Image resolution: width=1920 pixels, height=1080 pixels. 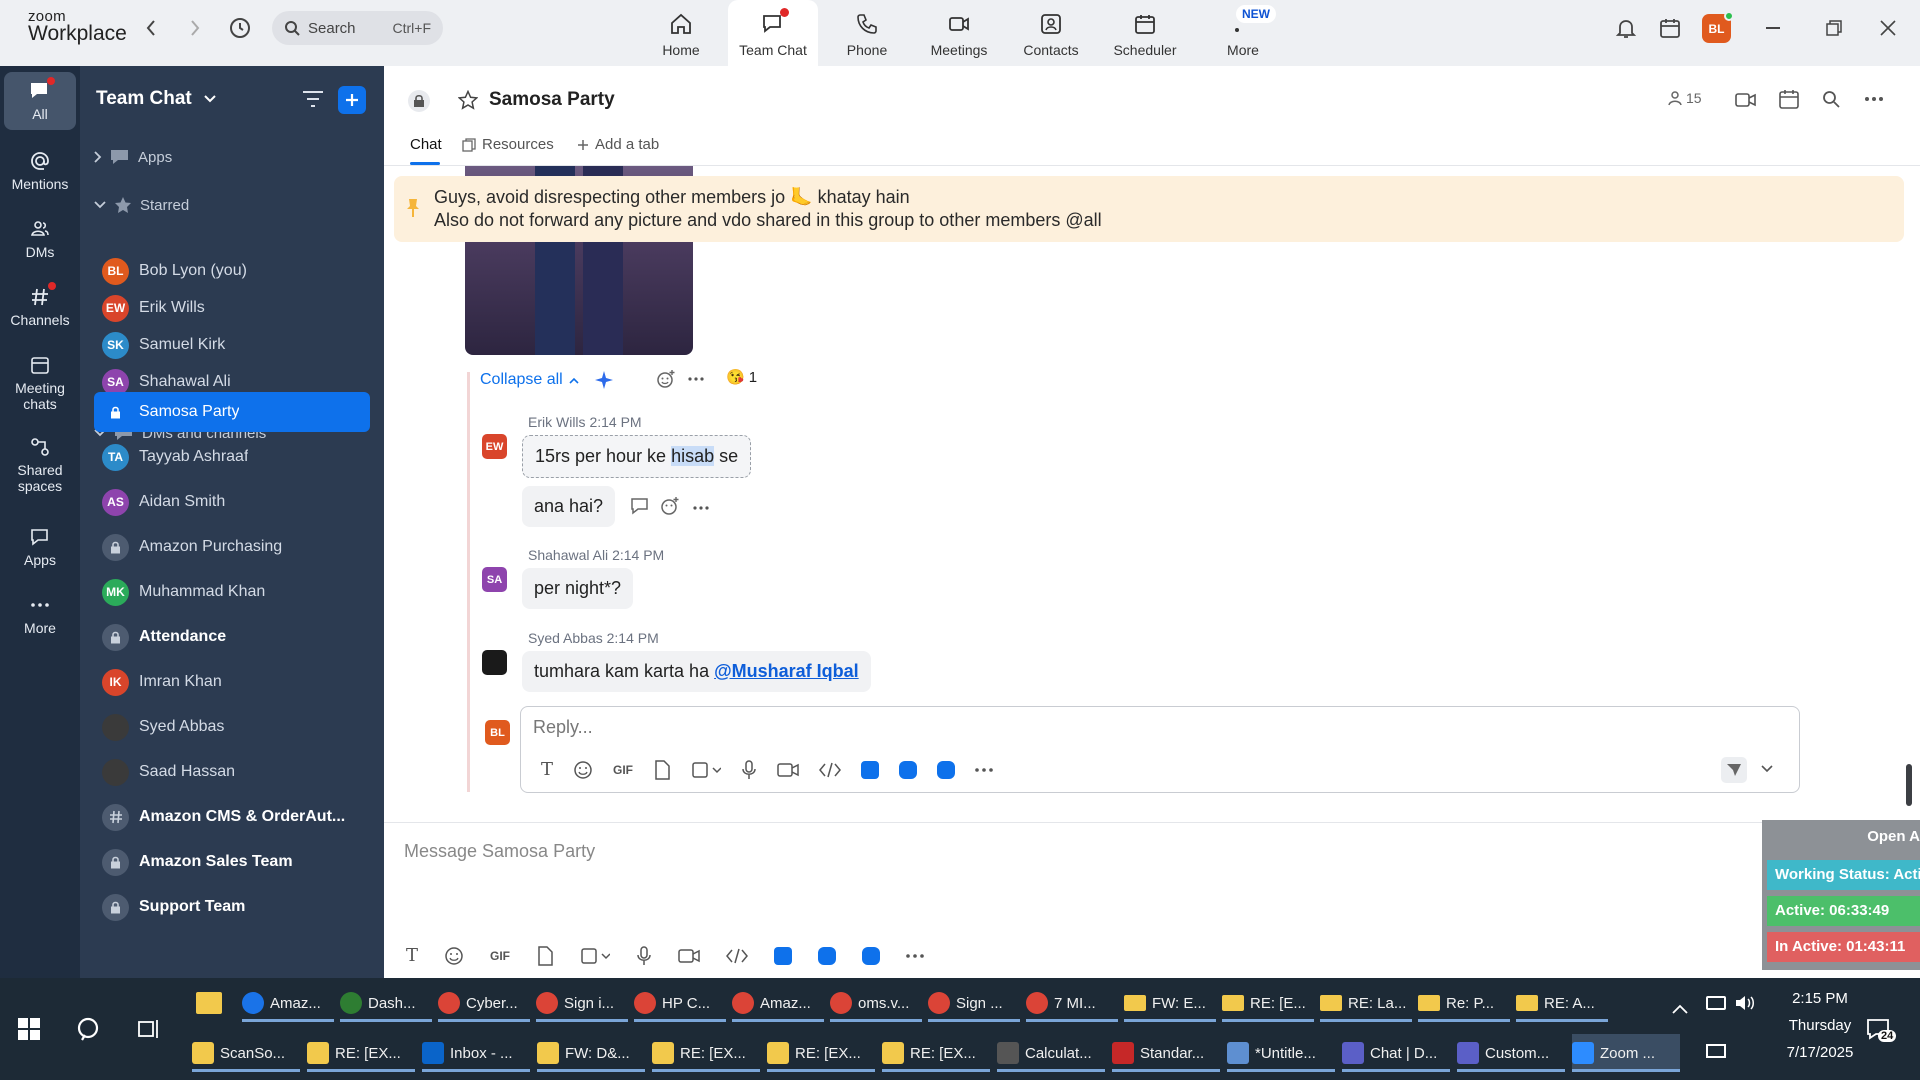 I want to click on mention-link: @Musharaf Iqbal, so click(x=786, y=671).